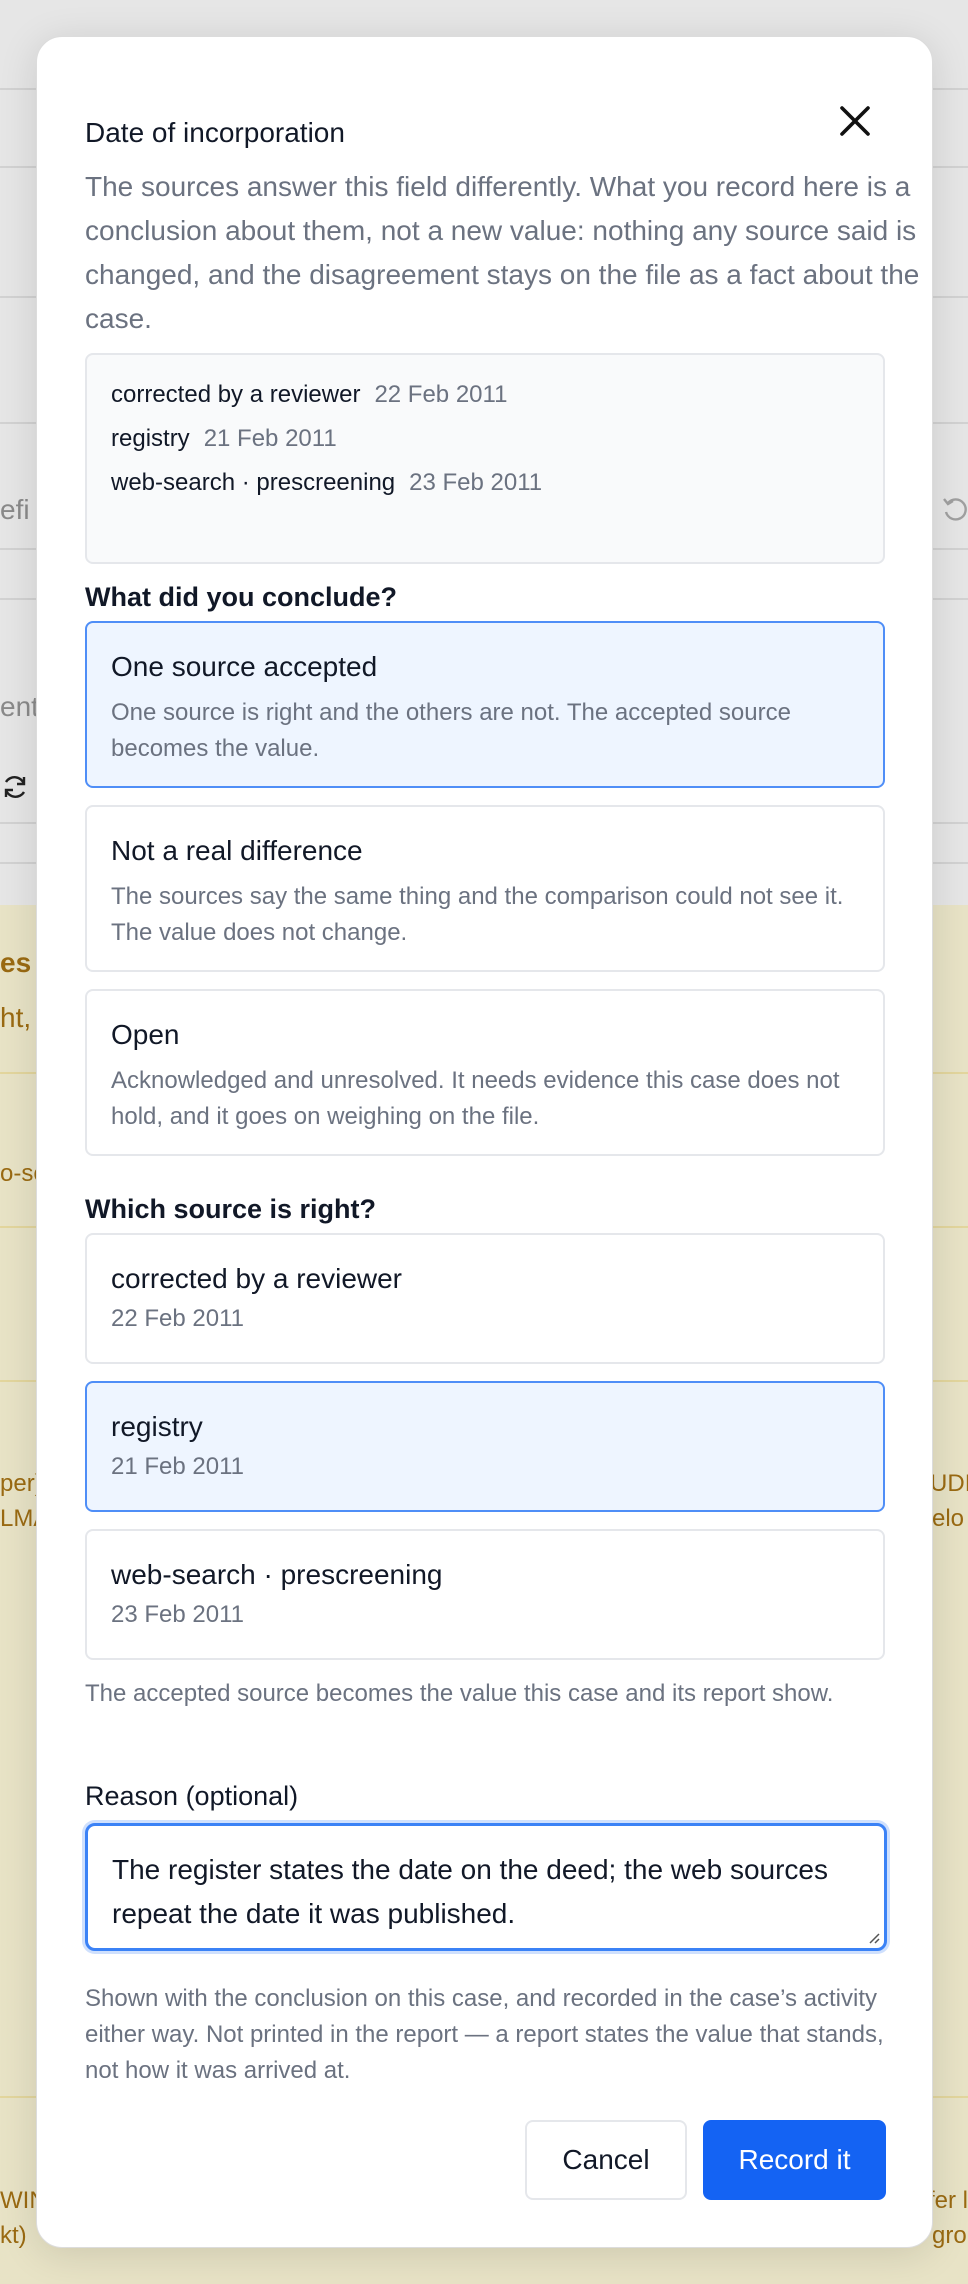 The image size is (968, 2284). Describe the element at coordinates (253, 482) in the screenshot. I see `source-name: web-search · prescreening` at that location.